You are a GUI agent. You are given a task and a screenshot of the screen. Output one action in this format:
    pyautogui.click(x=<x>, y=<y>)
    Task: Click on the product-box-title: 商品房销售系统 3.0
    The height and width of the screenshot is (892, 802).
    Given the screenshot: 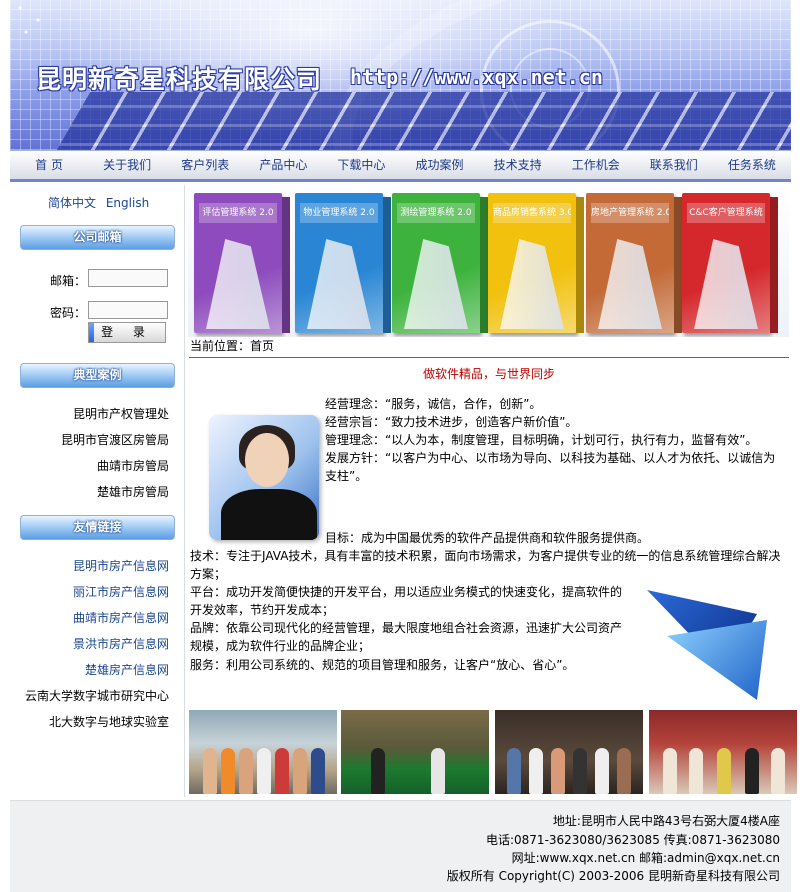 What is the action you would take?
    pyautogui.click(x=532, y=213)
    